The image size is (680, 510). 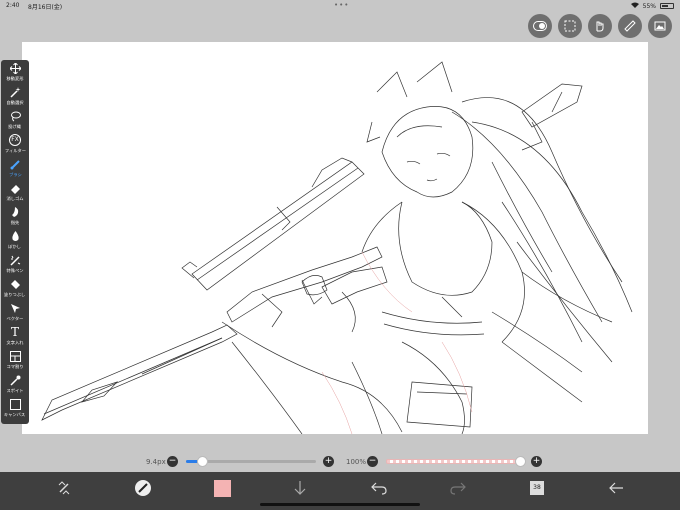 What do you see at coordinates (15, 164) in the screenshot?
I see `brush-icon` at bounding box center [15, 164].